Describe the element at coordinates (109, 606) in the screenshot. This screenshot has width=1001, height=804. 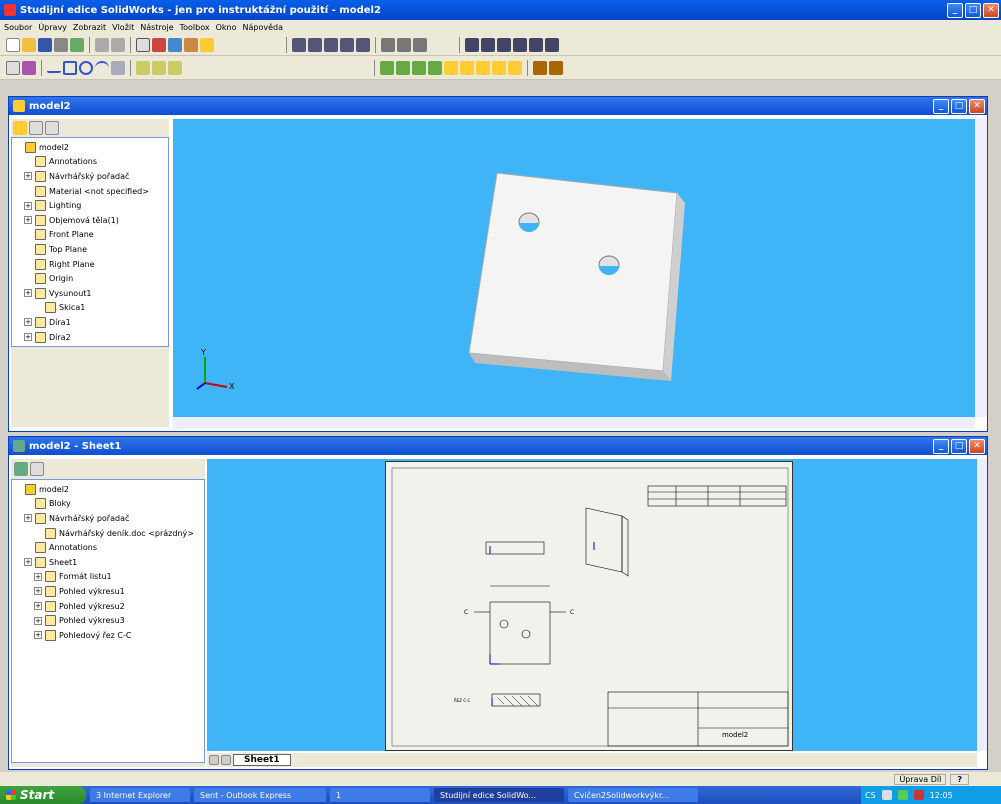
I see `tree-item: + Pohled výkresu2` at that location.